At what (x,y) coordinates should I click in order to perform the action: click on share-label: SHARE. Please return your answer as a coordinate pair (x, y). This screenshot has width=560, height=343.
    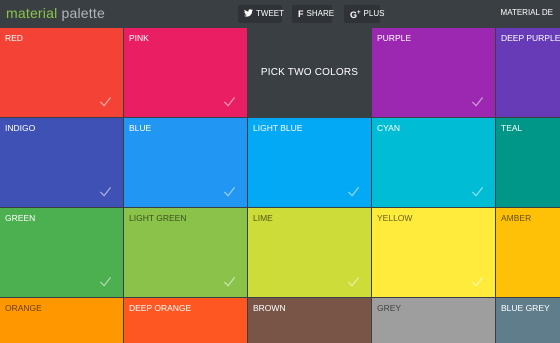
    Looking at the image, I should click on (320, 13).